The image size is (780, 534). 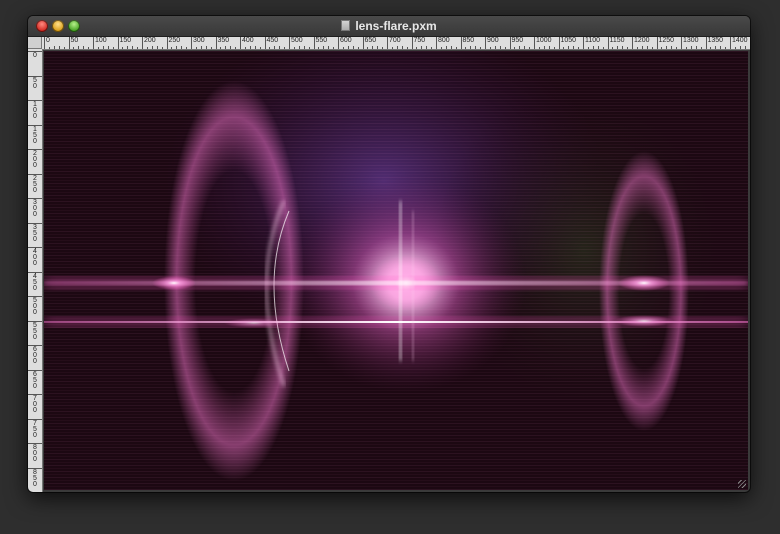 I want to click on ruler-label: 150, so click(x=125, y=40).